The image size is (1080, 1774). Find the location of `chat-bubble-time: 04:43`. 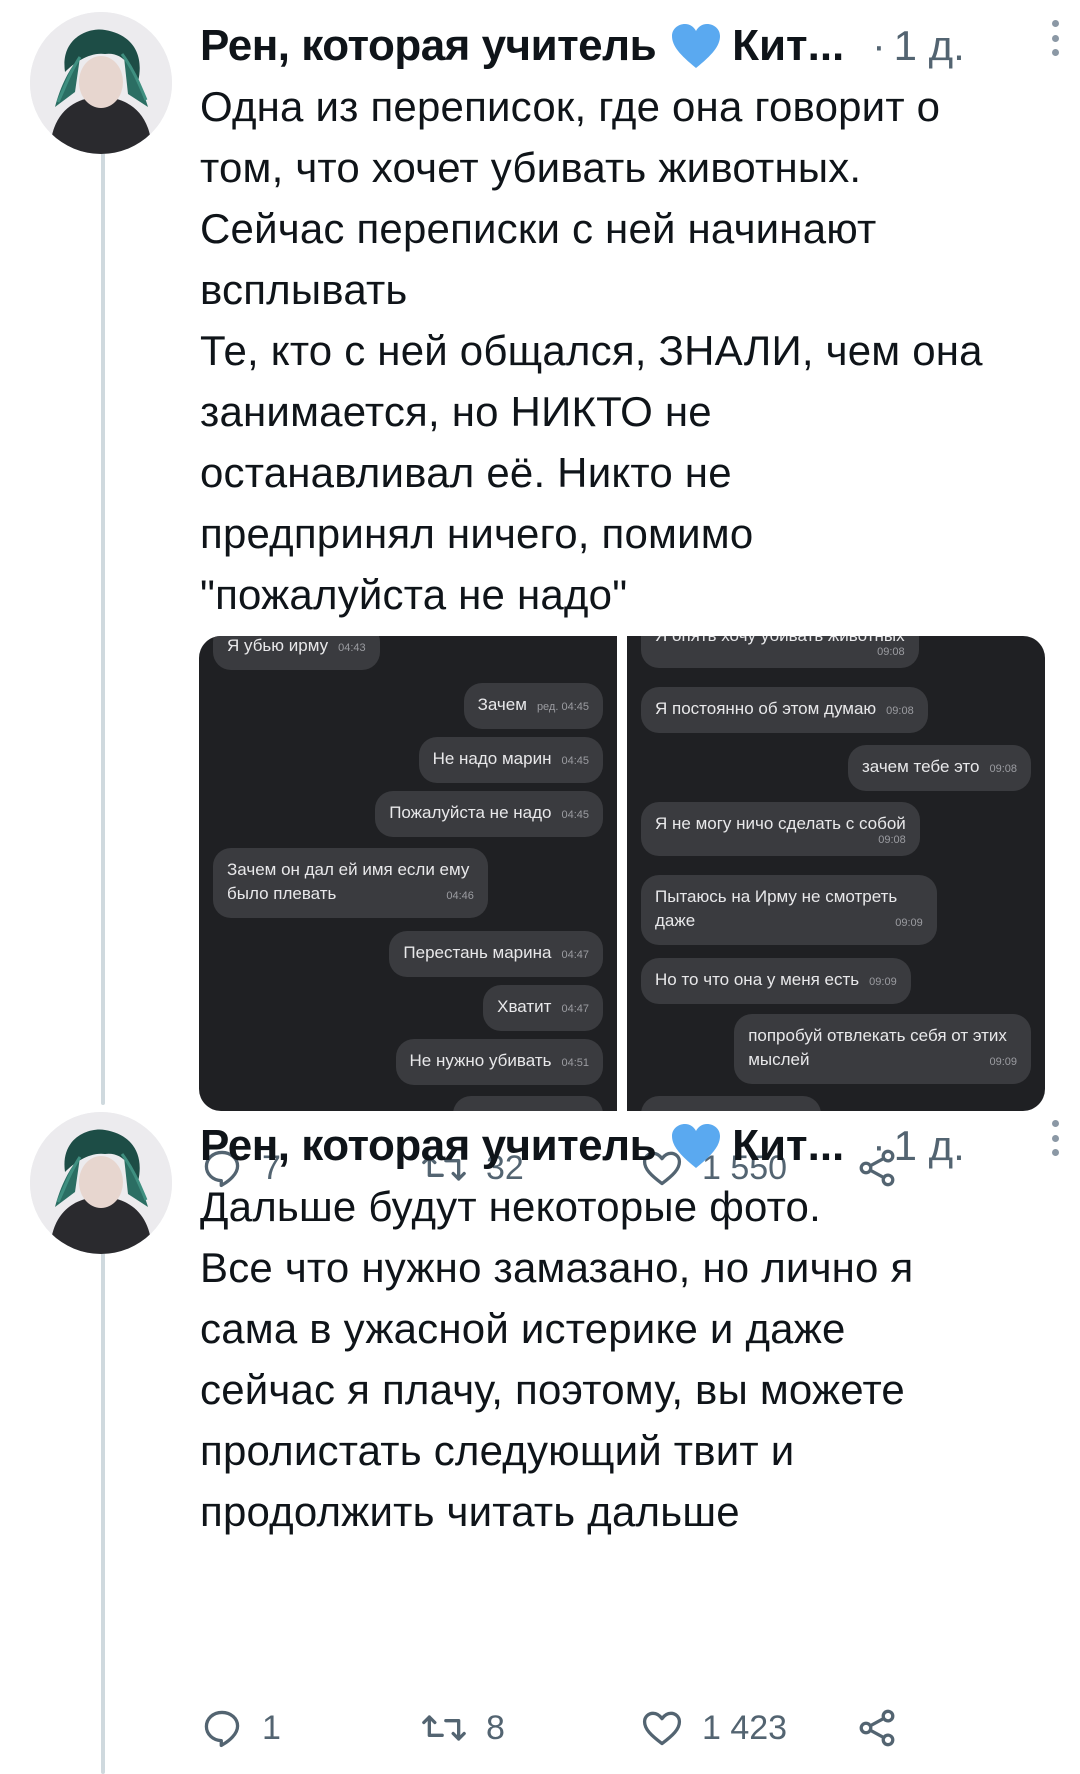

chat-bubble-time: 04:43 is located at coordinates (352, 648).